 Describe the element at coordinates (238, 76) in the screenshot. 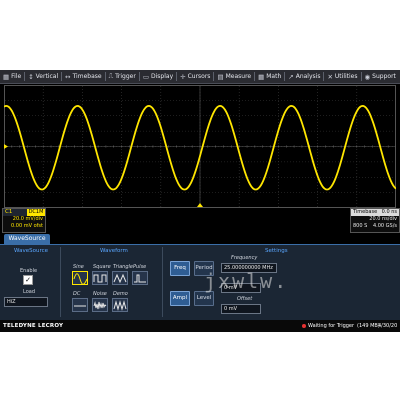

I see `menu-label: Measure` at that location.